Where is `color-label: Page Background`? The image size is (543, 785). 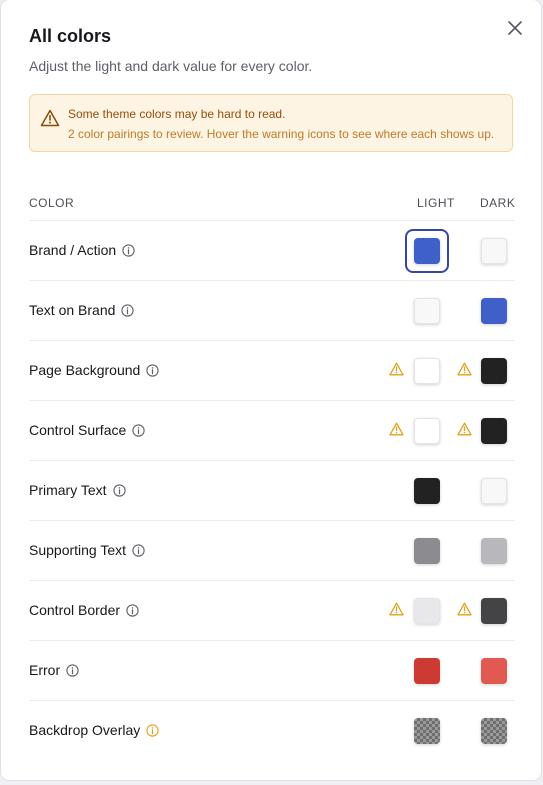 color-label: Page Background is located at coordinates (94, 370).